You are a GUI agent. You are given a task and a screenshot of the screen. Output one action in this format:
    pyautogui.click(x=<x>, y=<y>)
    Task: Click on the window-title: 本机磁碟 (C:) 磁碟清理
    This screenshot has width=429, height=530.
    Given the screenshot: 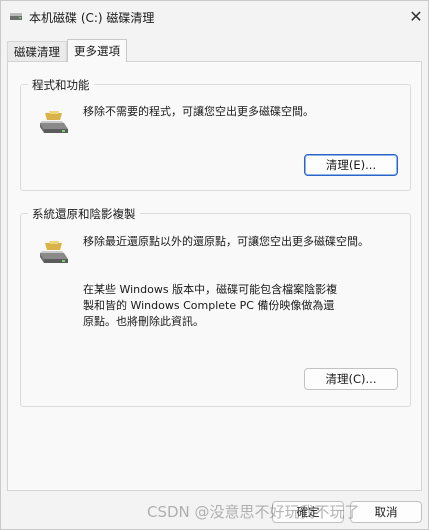 What is the action you would take?
    pyautogui.click(x=92, y=18)
    